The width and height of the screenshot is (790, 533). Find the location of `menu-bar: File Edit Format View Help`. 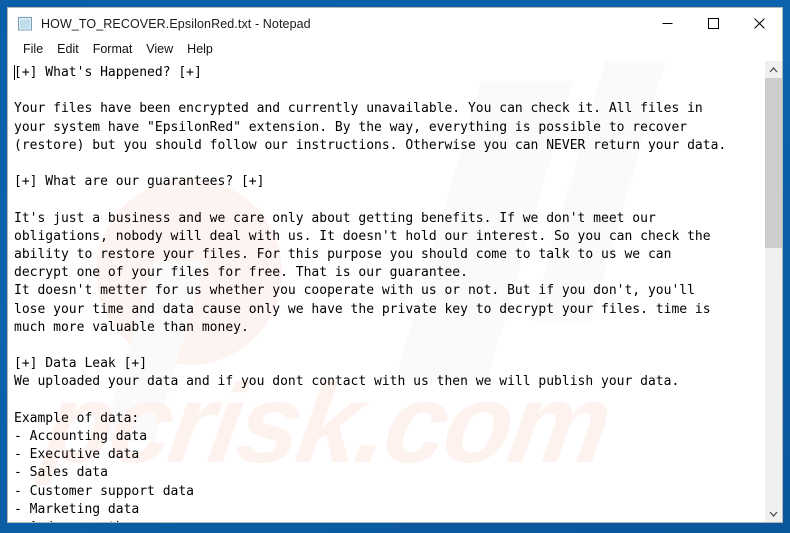

menu-bar: File Edit Format View Help is located at coordinates (395, 49).